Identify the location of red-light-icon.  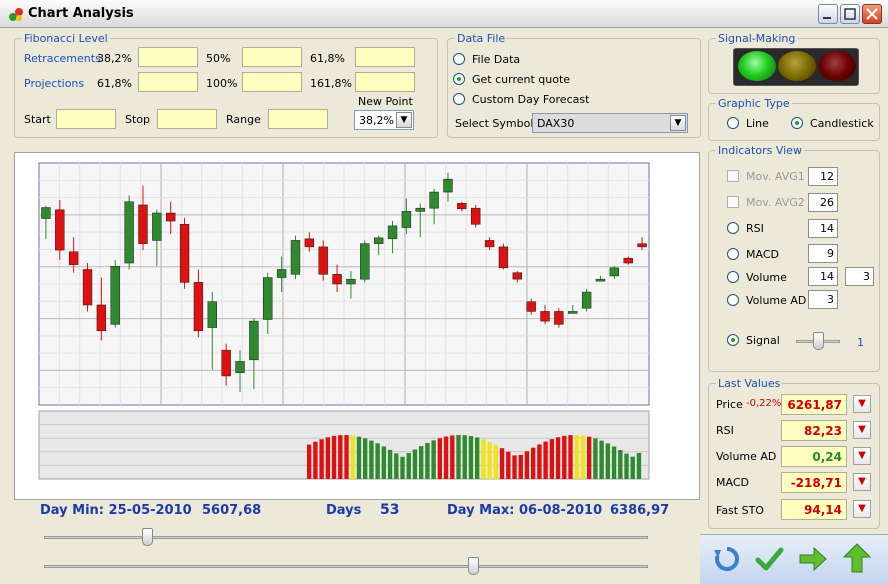
(837, 66).